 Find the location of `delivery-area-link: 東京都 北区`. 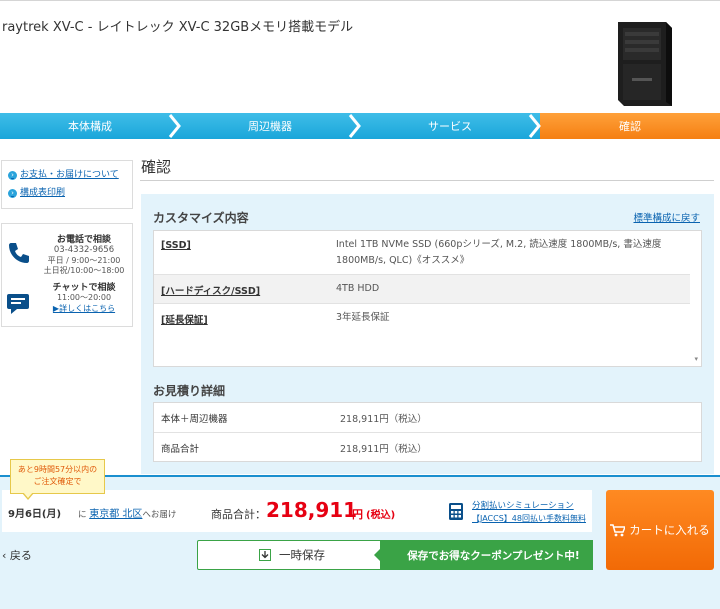

delivery-area-link: 東京都 北区 is located at coordinates (115, 514).